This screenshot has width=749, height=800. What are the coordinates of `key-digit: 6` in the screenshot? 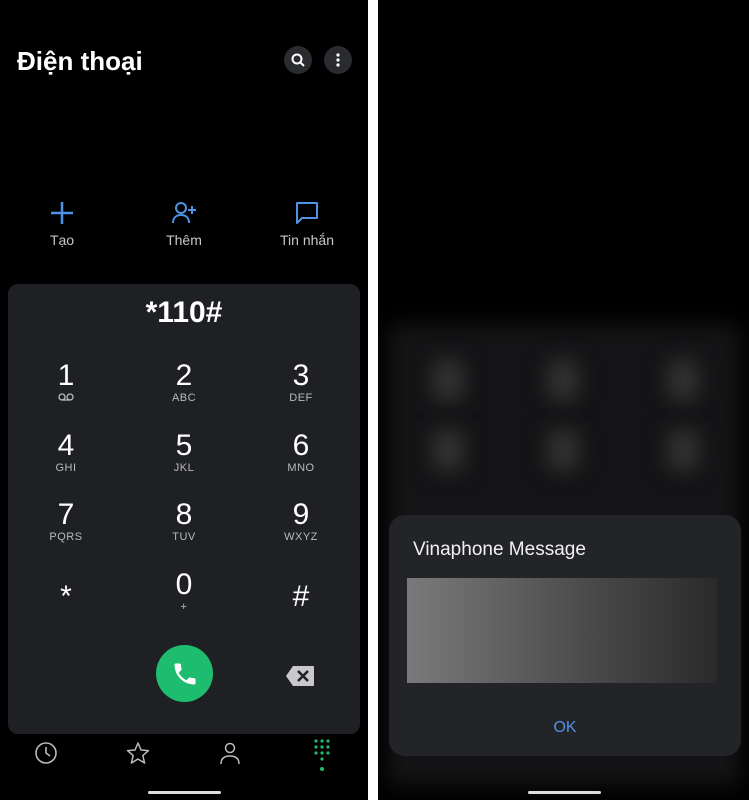 It's located at (301, 445).